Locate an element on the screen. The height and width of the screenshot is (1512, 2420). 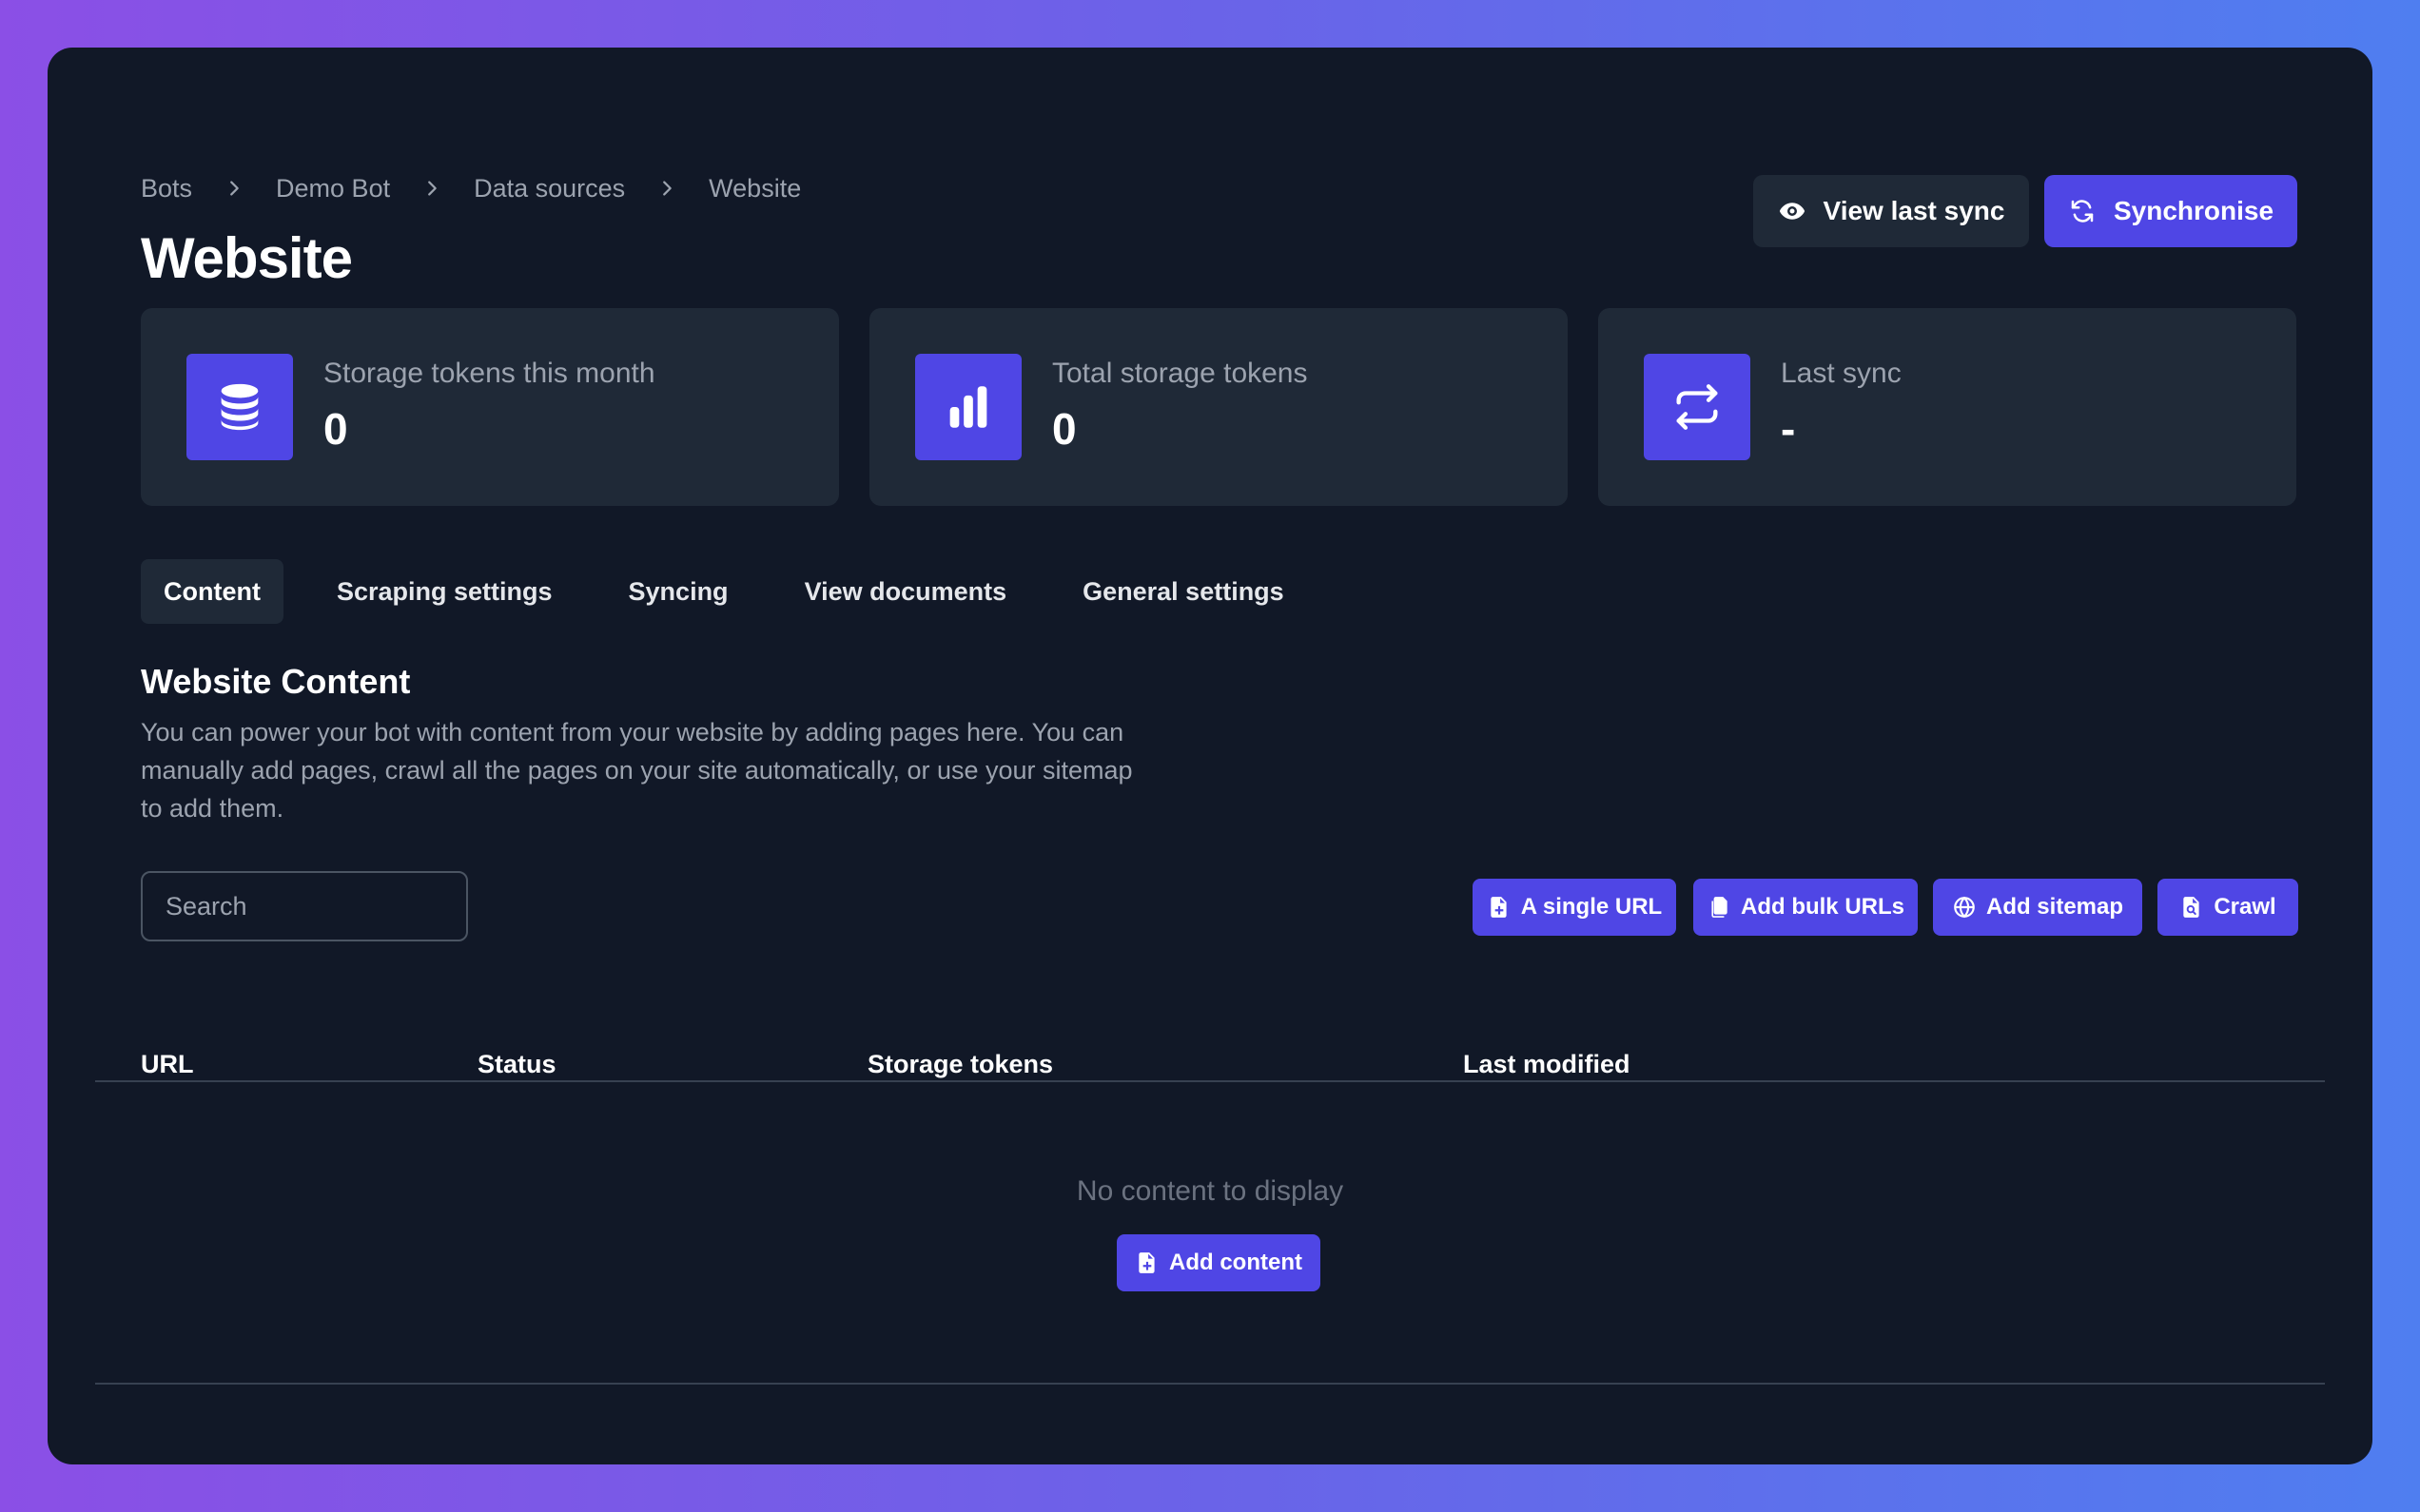
column-header-storage-tokens: Storage tokens is located at coordinates (960, 1064).